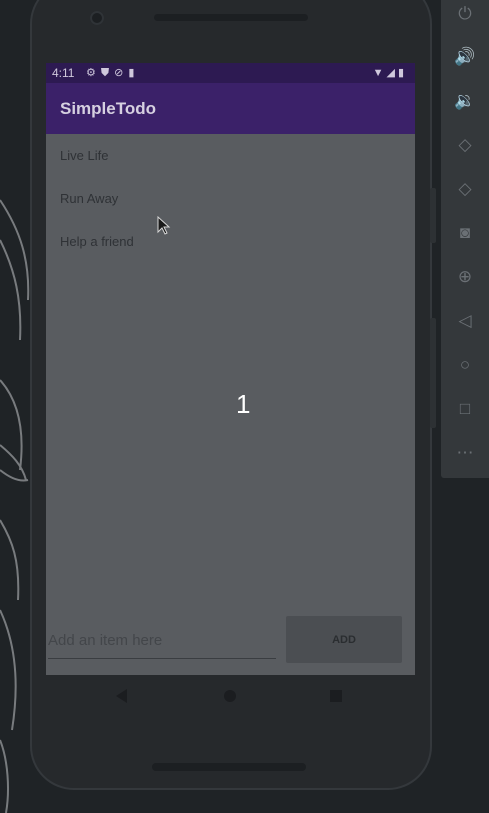  I want to click on signal-icon: ◢, so click(392, 73).